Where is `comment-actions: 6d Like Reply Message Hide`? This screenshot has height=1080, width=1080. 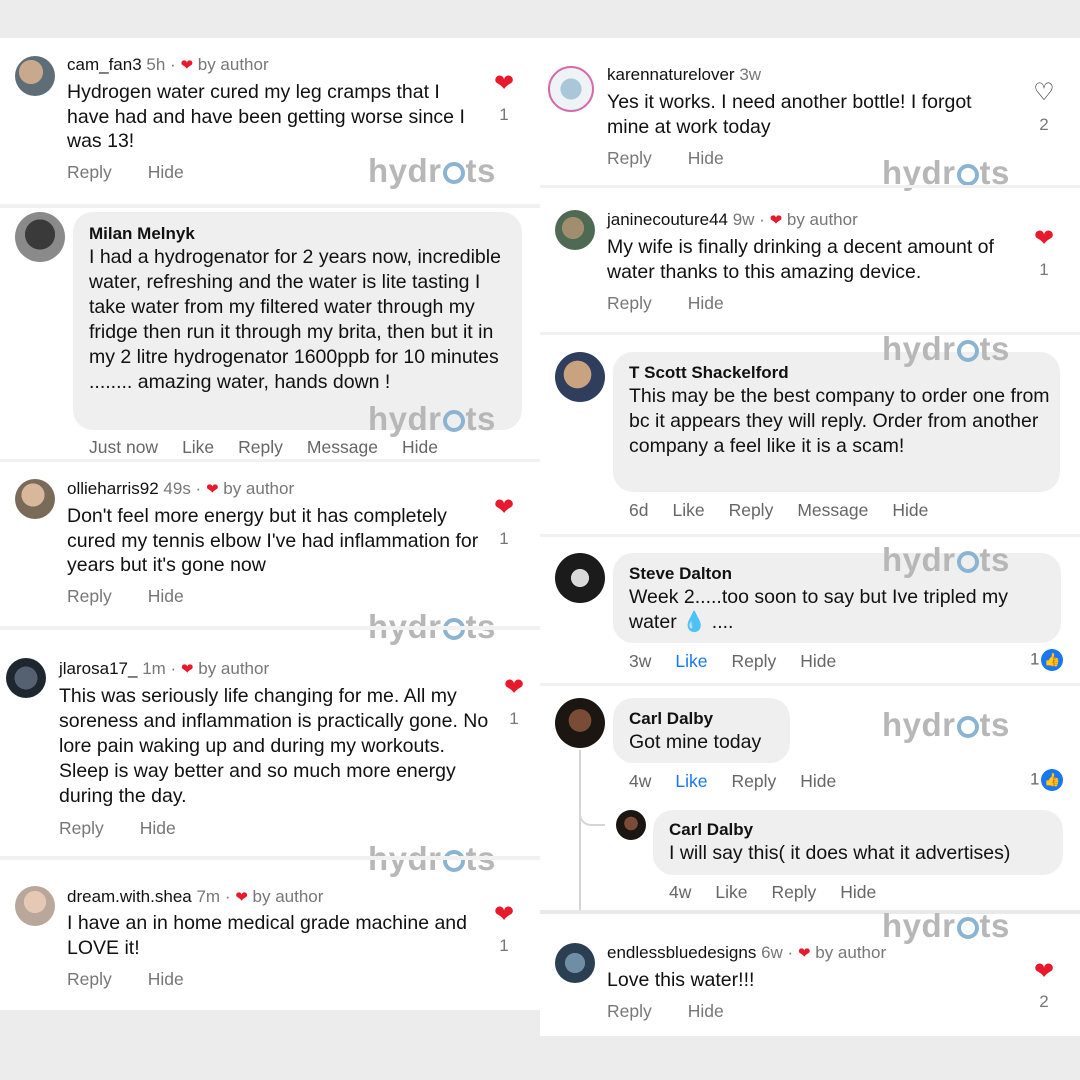 comment-actions: 6d Like Reply Message Hide is located at coordinates (790, 510).